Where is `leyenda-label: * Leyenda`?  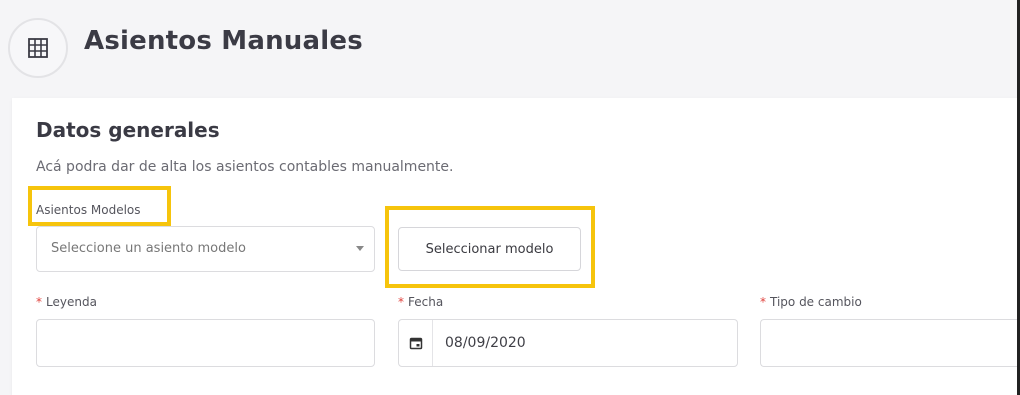
leyenda-label: * Leyenda is located at coordinates (66, 302).